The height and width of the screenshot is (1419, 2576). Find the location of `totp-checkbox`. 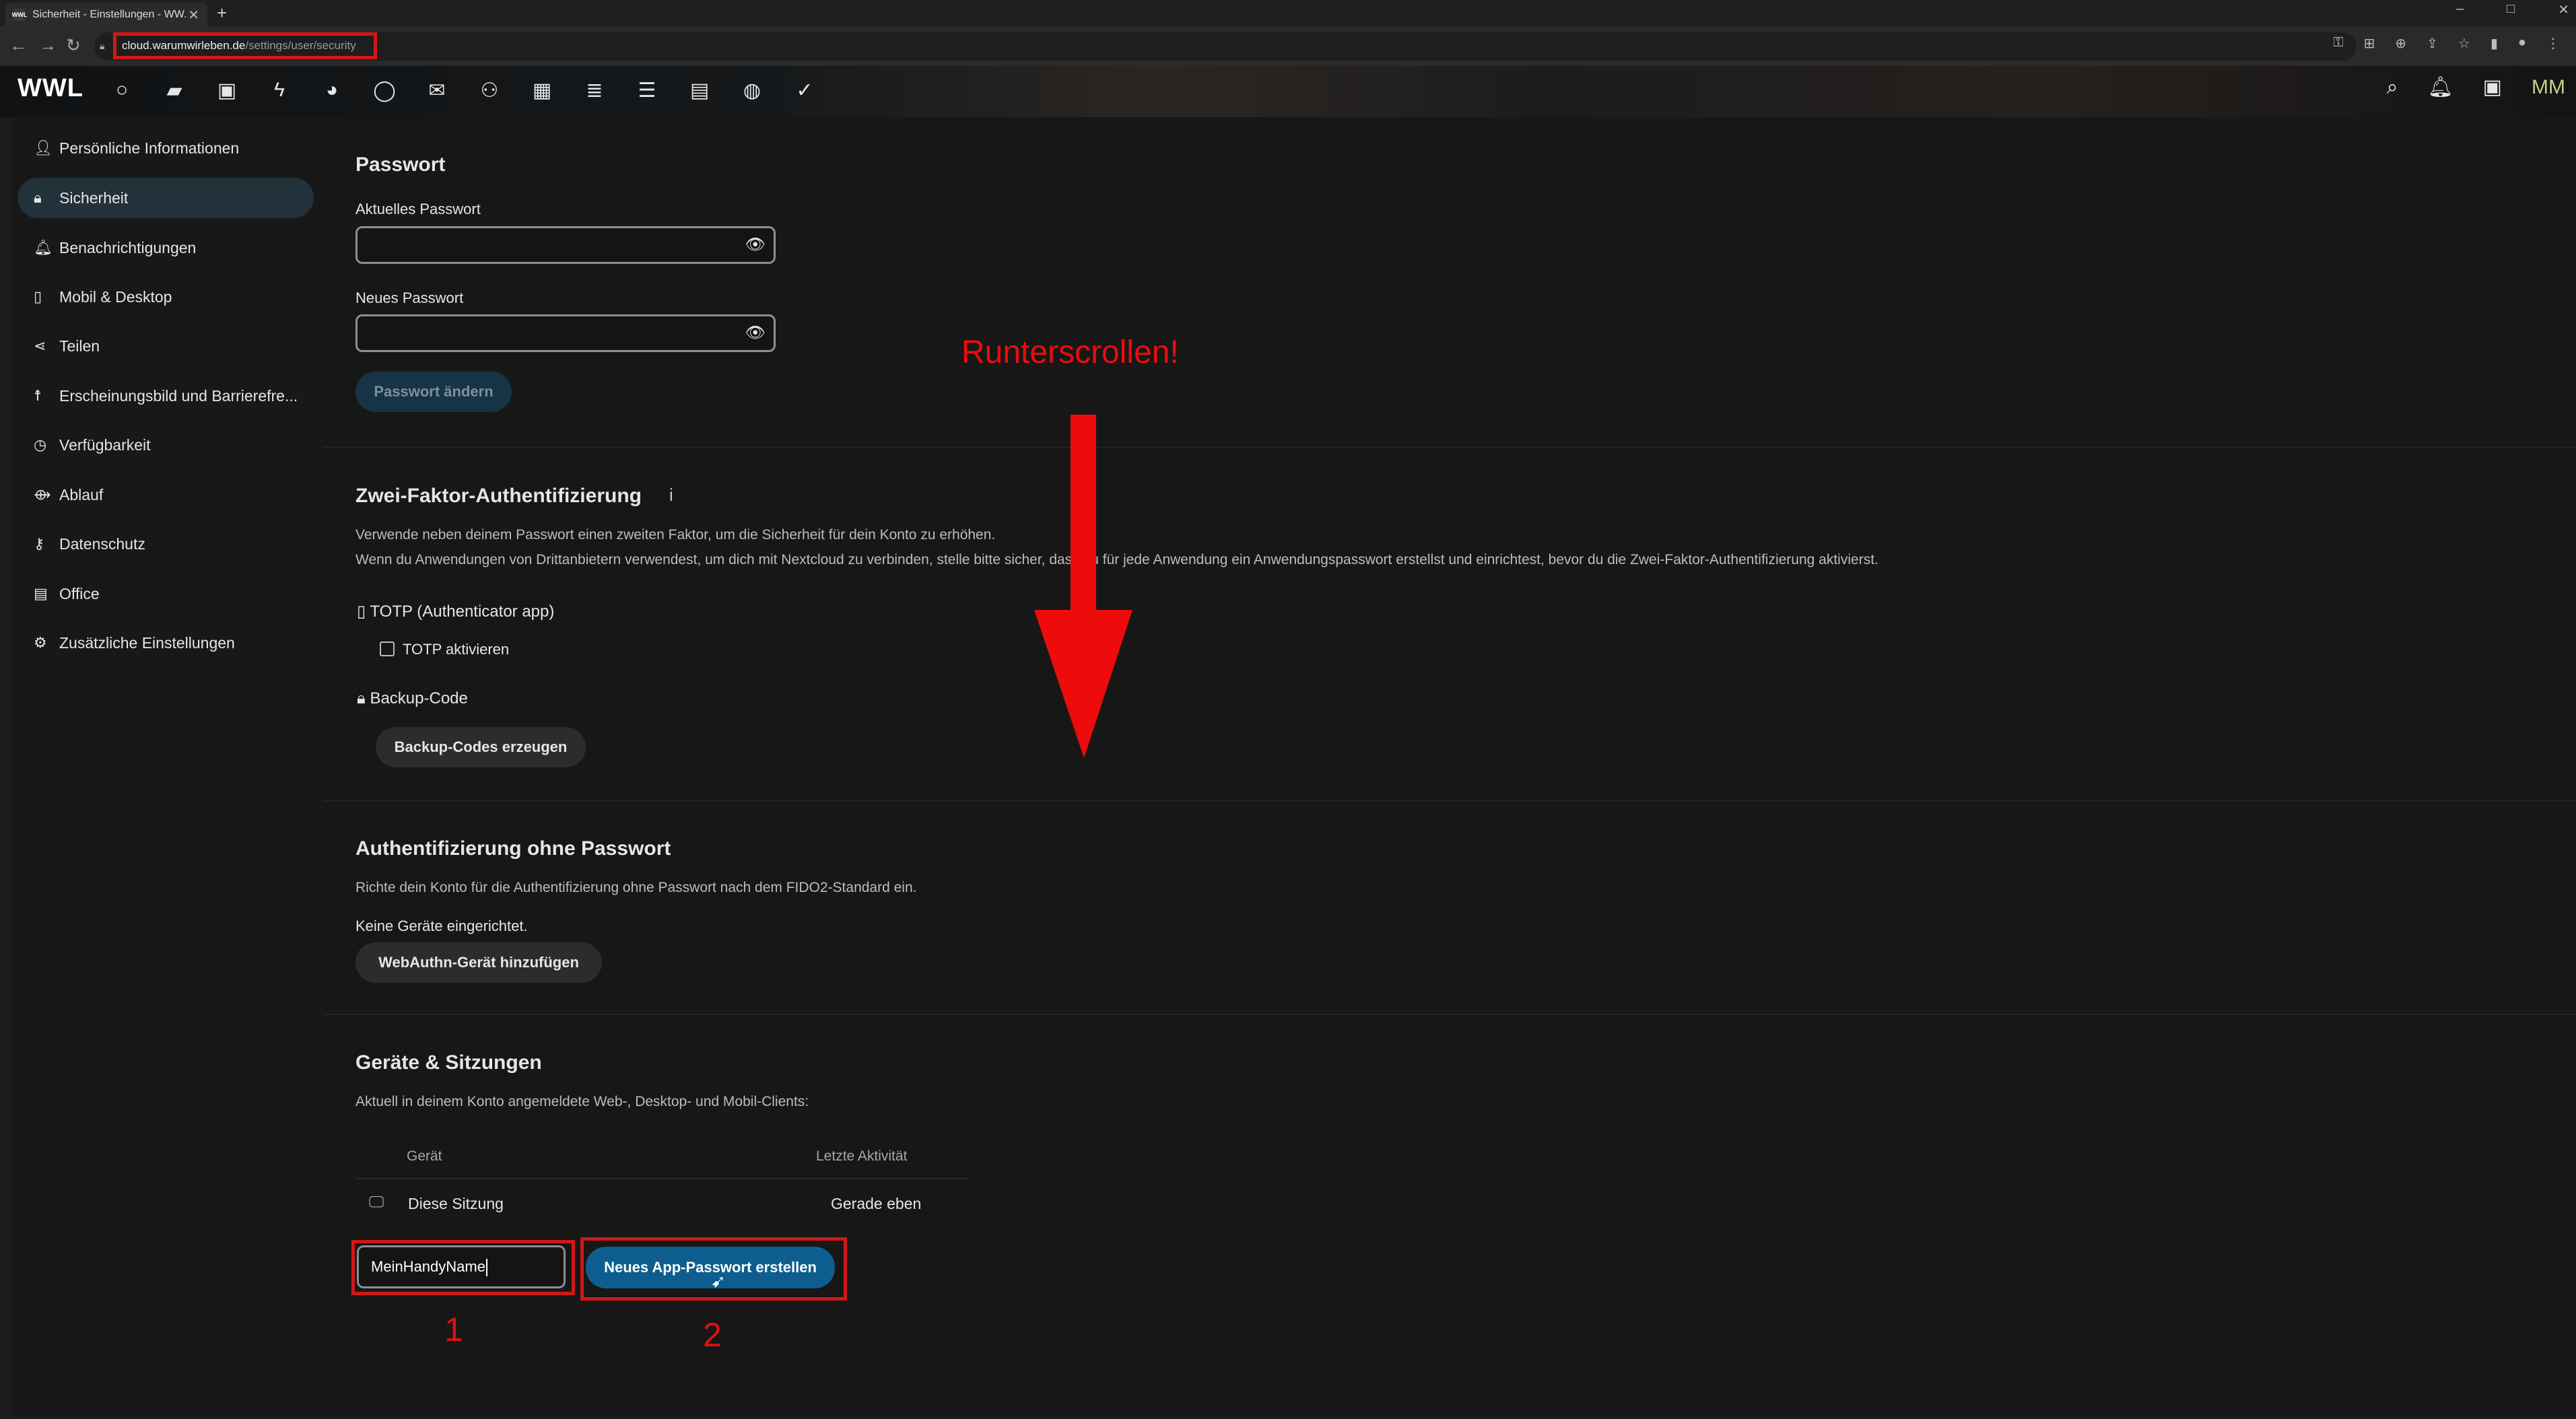

totp-checkbox is located at coordinates (388, 649).